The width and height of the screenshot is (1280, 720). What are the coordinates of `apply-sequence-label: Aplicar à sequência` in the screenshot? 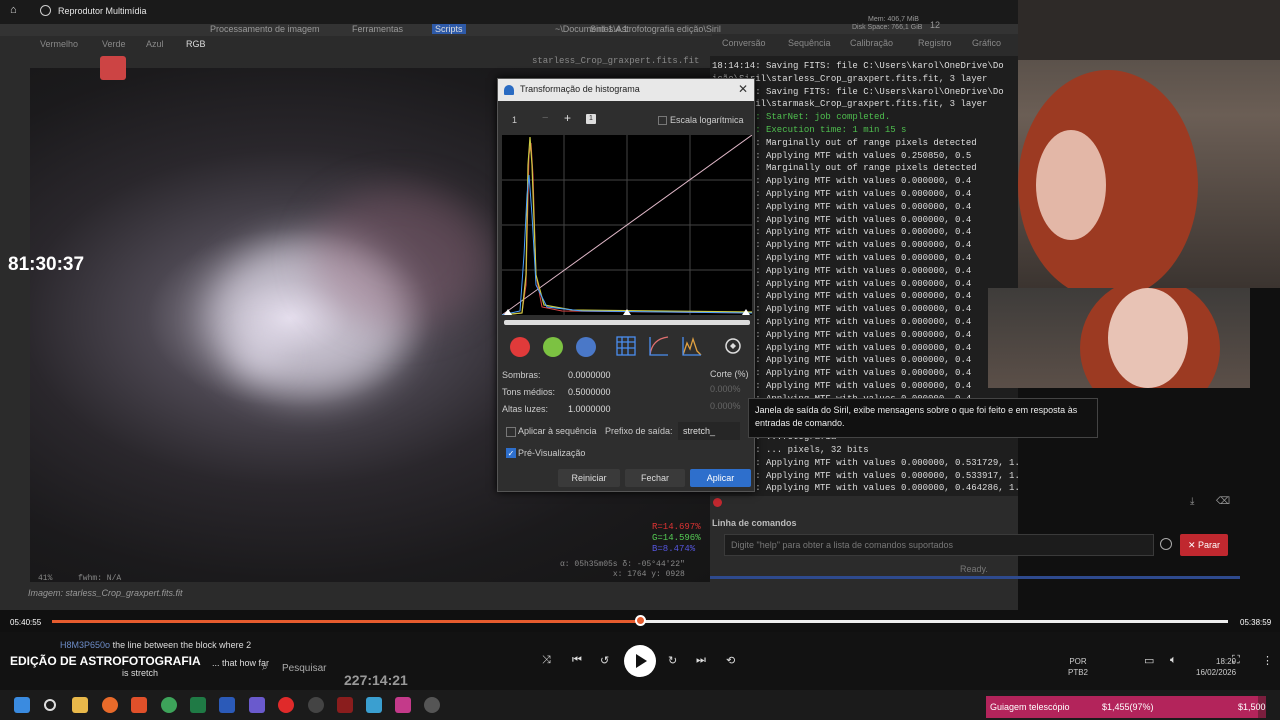 It's located at (557, 431).